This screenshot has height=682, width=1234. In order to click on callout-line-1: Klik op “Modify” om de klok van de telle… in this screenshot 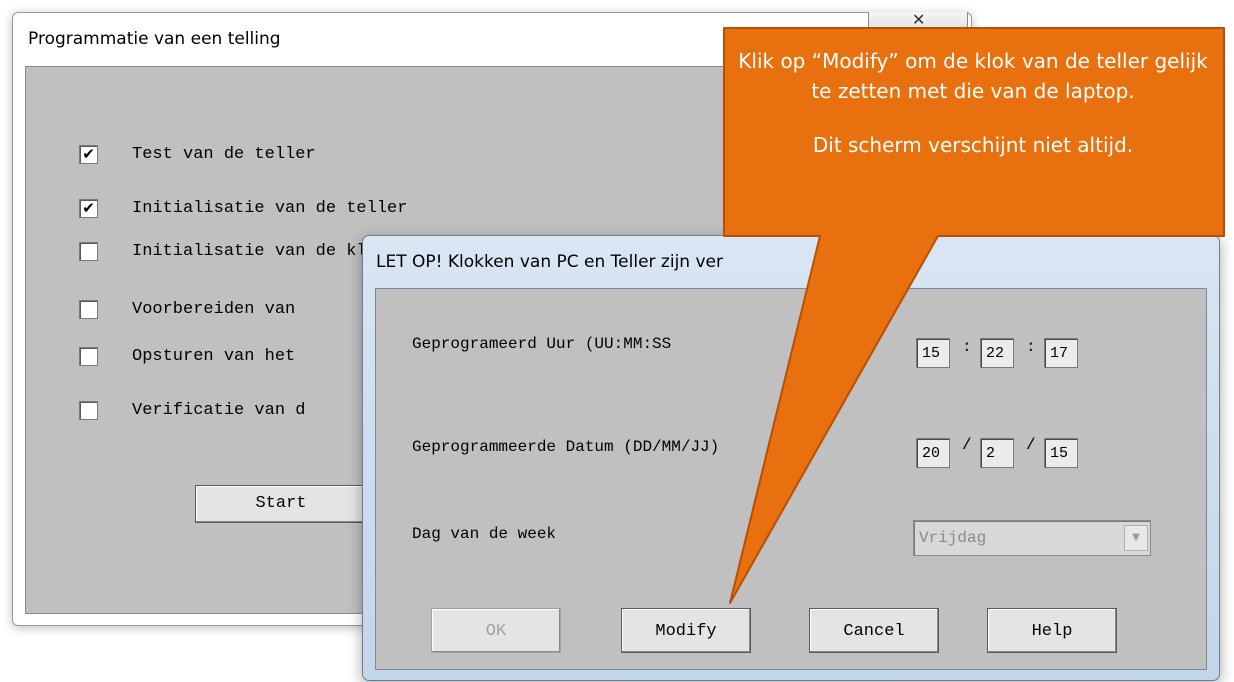, I will do `click(973, 76)`.